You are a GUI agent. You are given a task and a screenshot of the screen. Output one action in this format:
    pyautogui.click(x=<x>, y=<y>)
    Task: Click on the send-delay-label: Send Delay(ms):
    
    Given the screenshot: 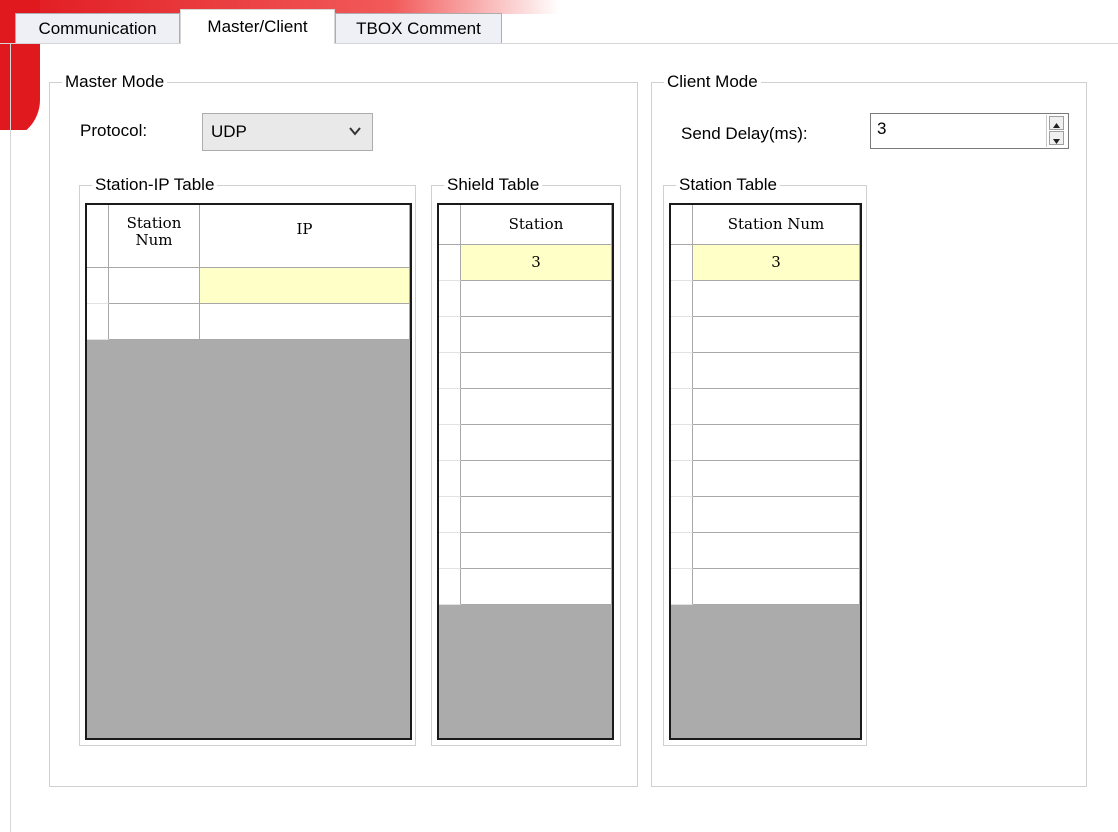 What is the action you would take?
    pyautogui.click(x=744, y=133)
    